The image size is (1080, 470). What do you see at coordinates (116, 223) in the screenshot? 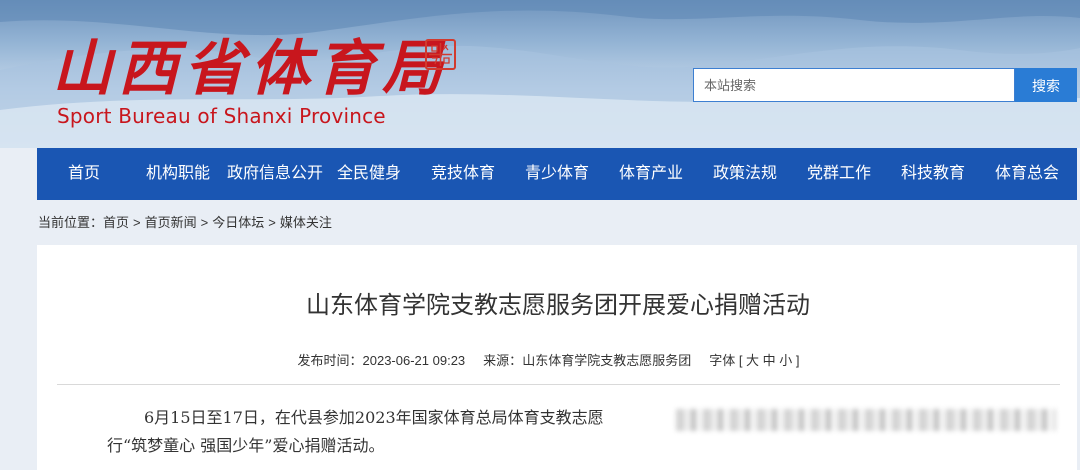
I see `breadcrumb-item-home: 首页` at bounding box center [116, 223].